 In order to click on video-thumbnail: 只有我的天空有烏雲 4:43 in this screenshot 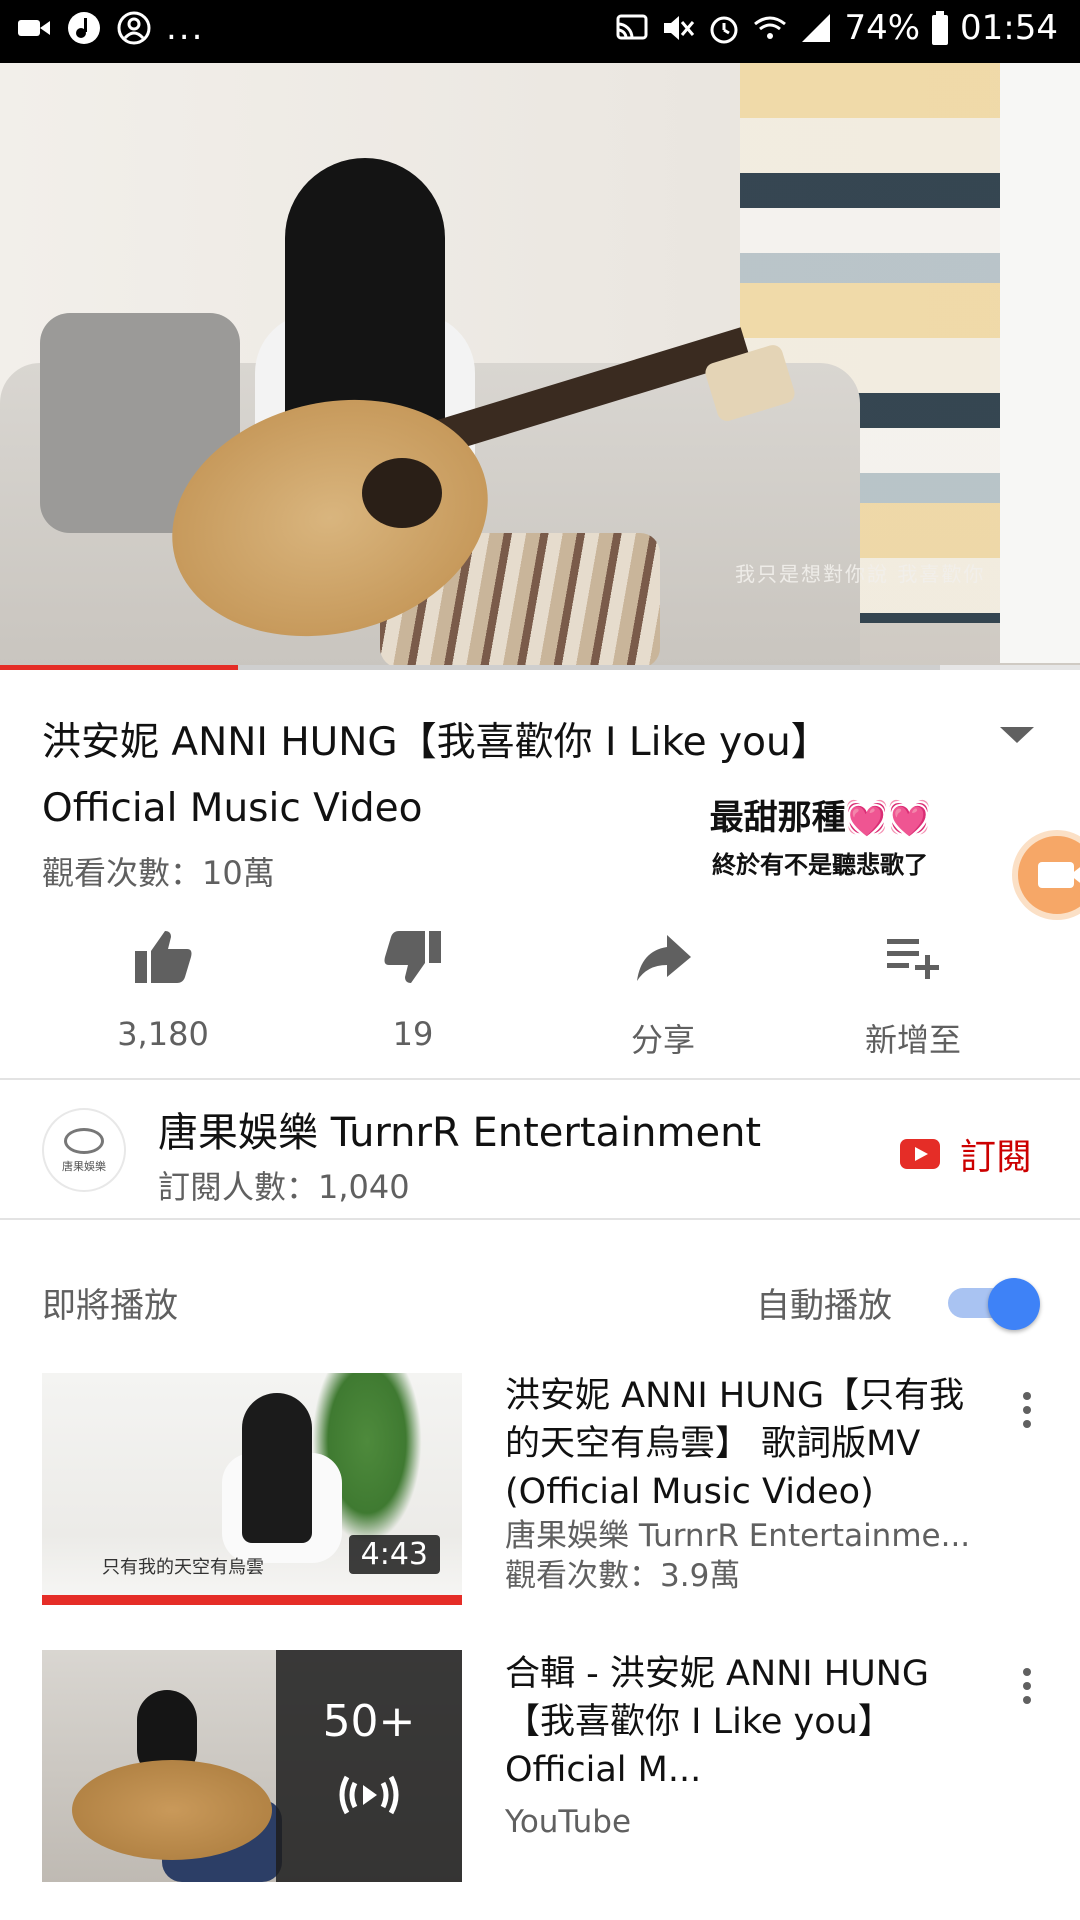, I will do `click(252, 1489)`.